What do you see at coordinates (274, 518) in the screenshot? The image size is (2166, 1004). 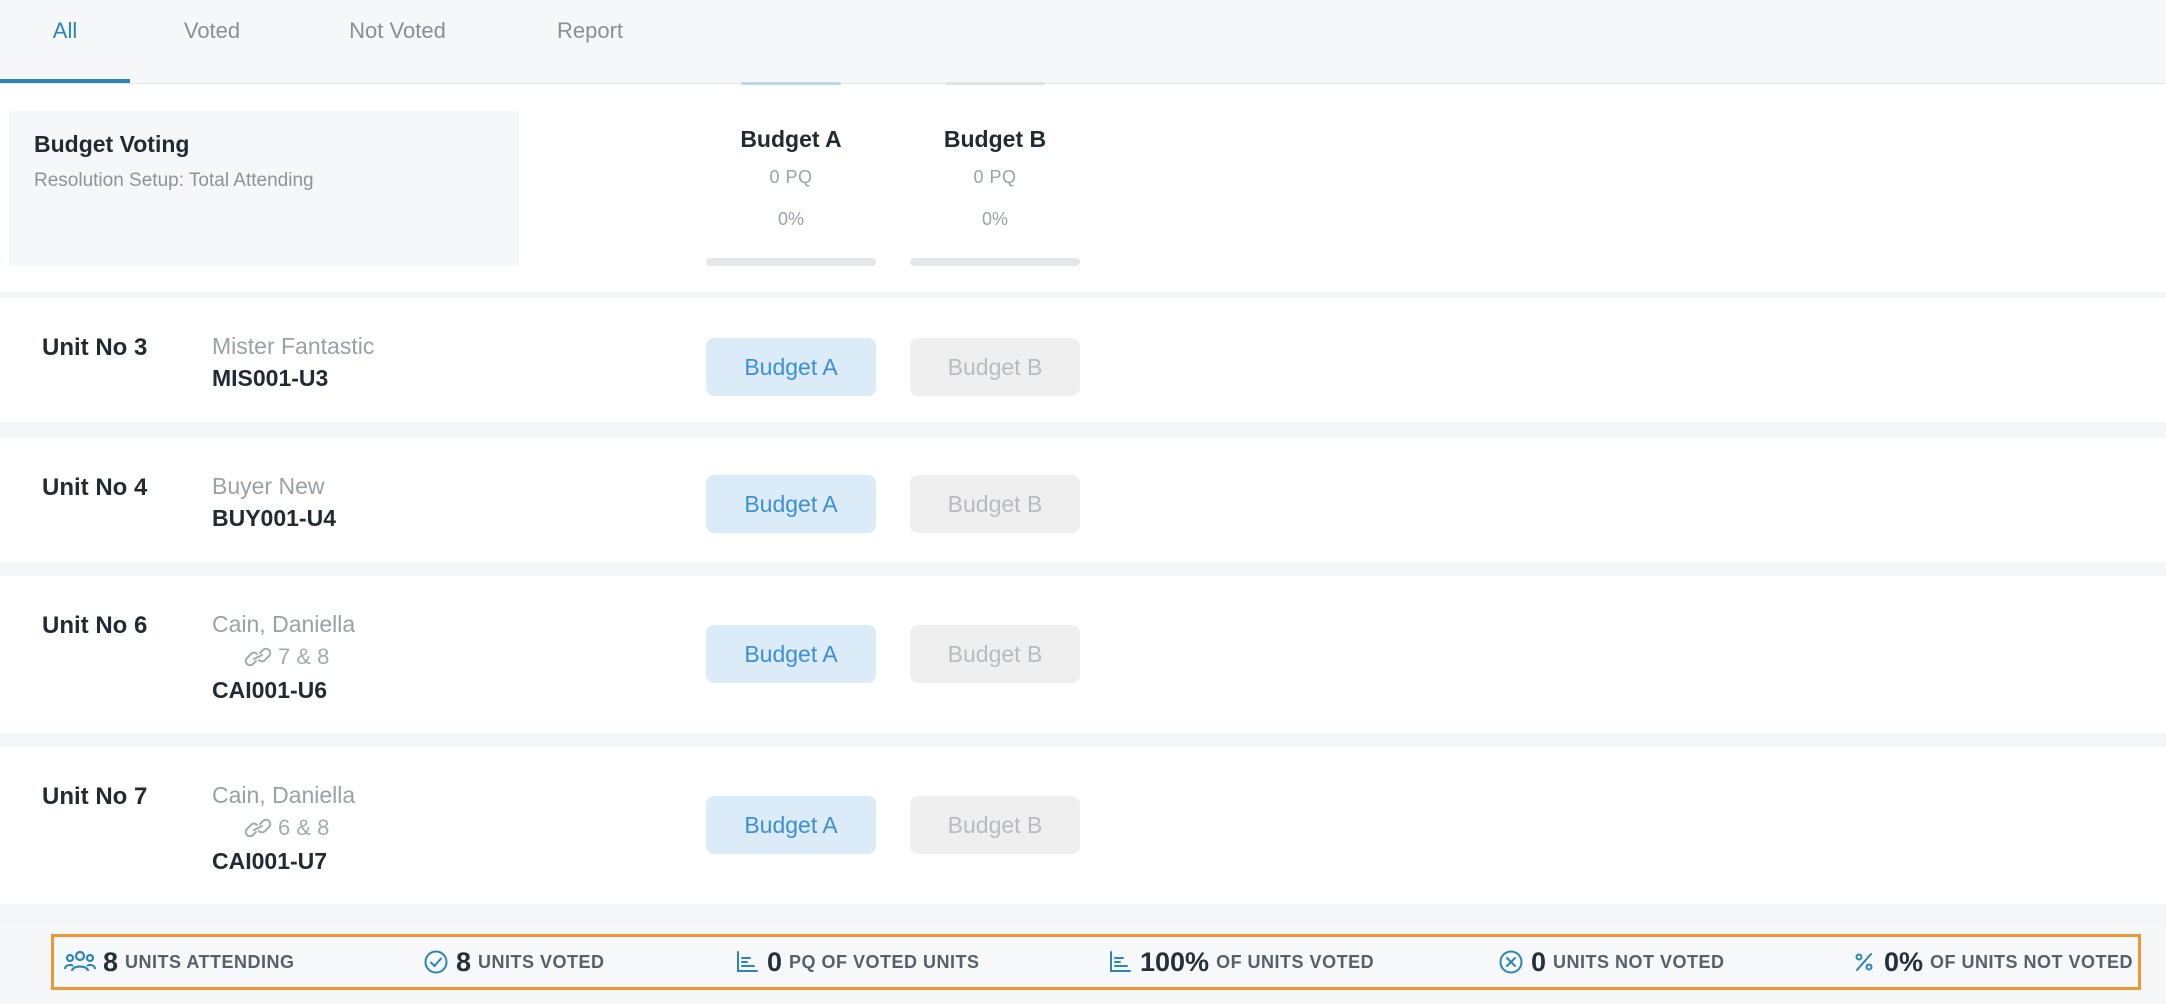 I see `unit-code: BUY001-U4` at bounding box center [274, 518].